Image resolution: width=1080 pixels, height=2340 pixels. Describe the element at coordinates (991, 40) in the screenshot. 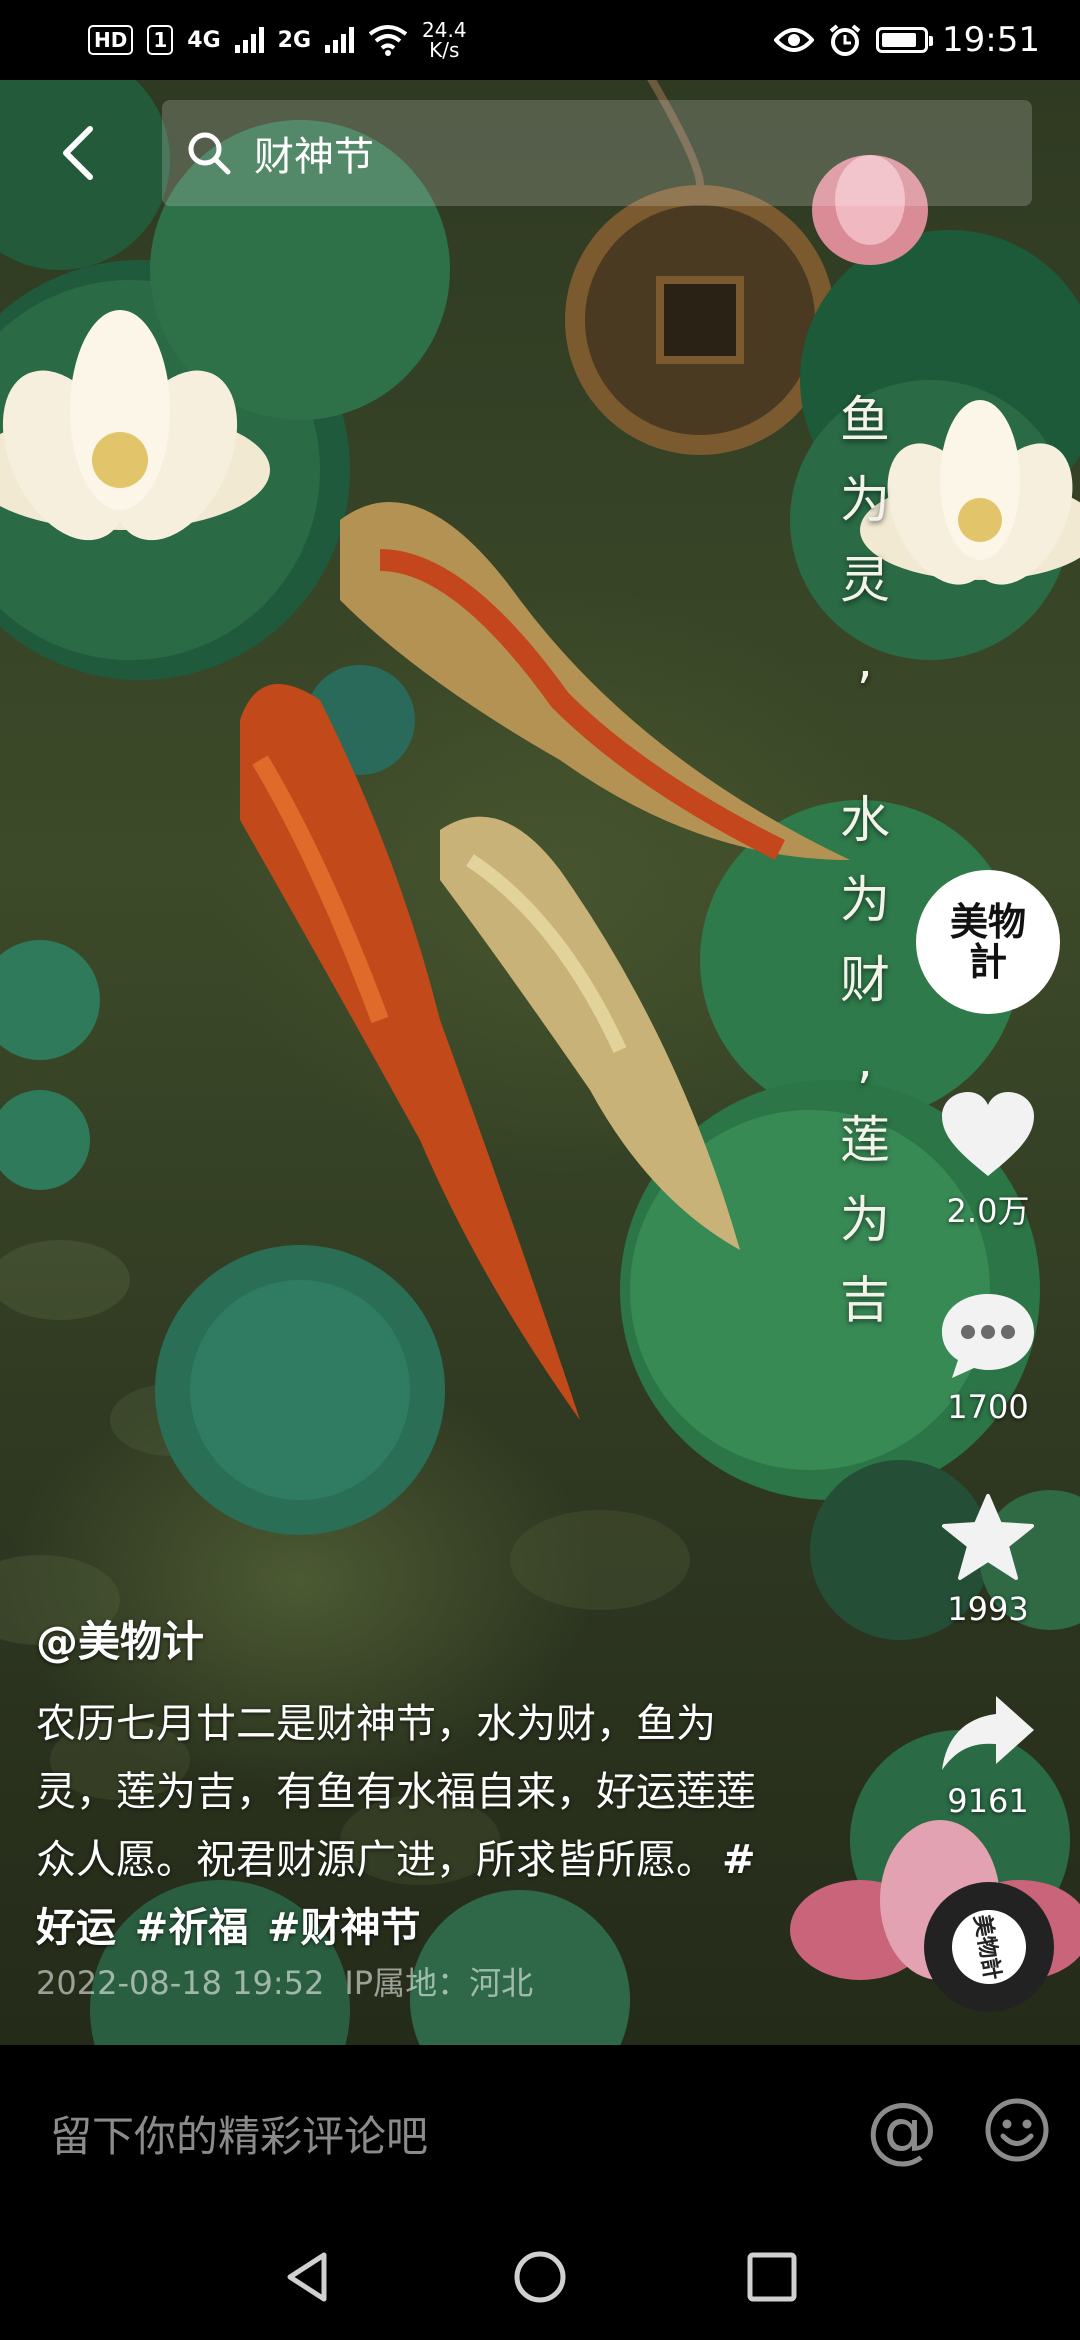

I see `clock: 19:51` at that location.